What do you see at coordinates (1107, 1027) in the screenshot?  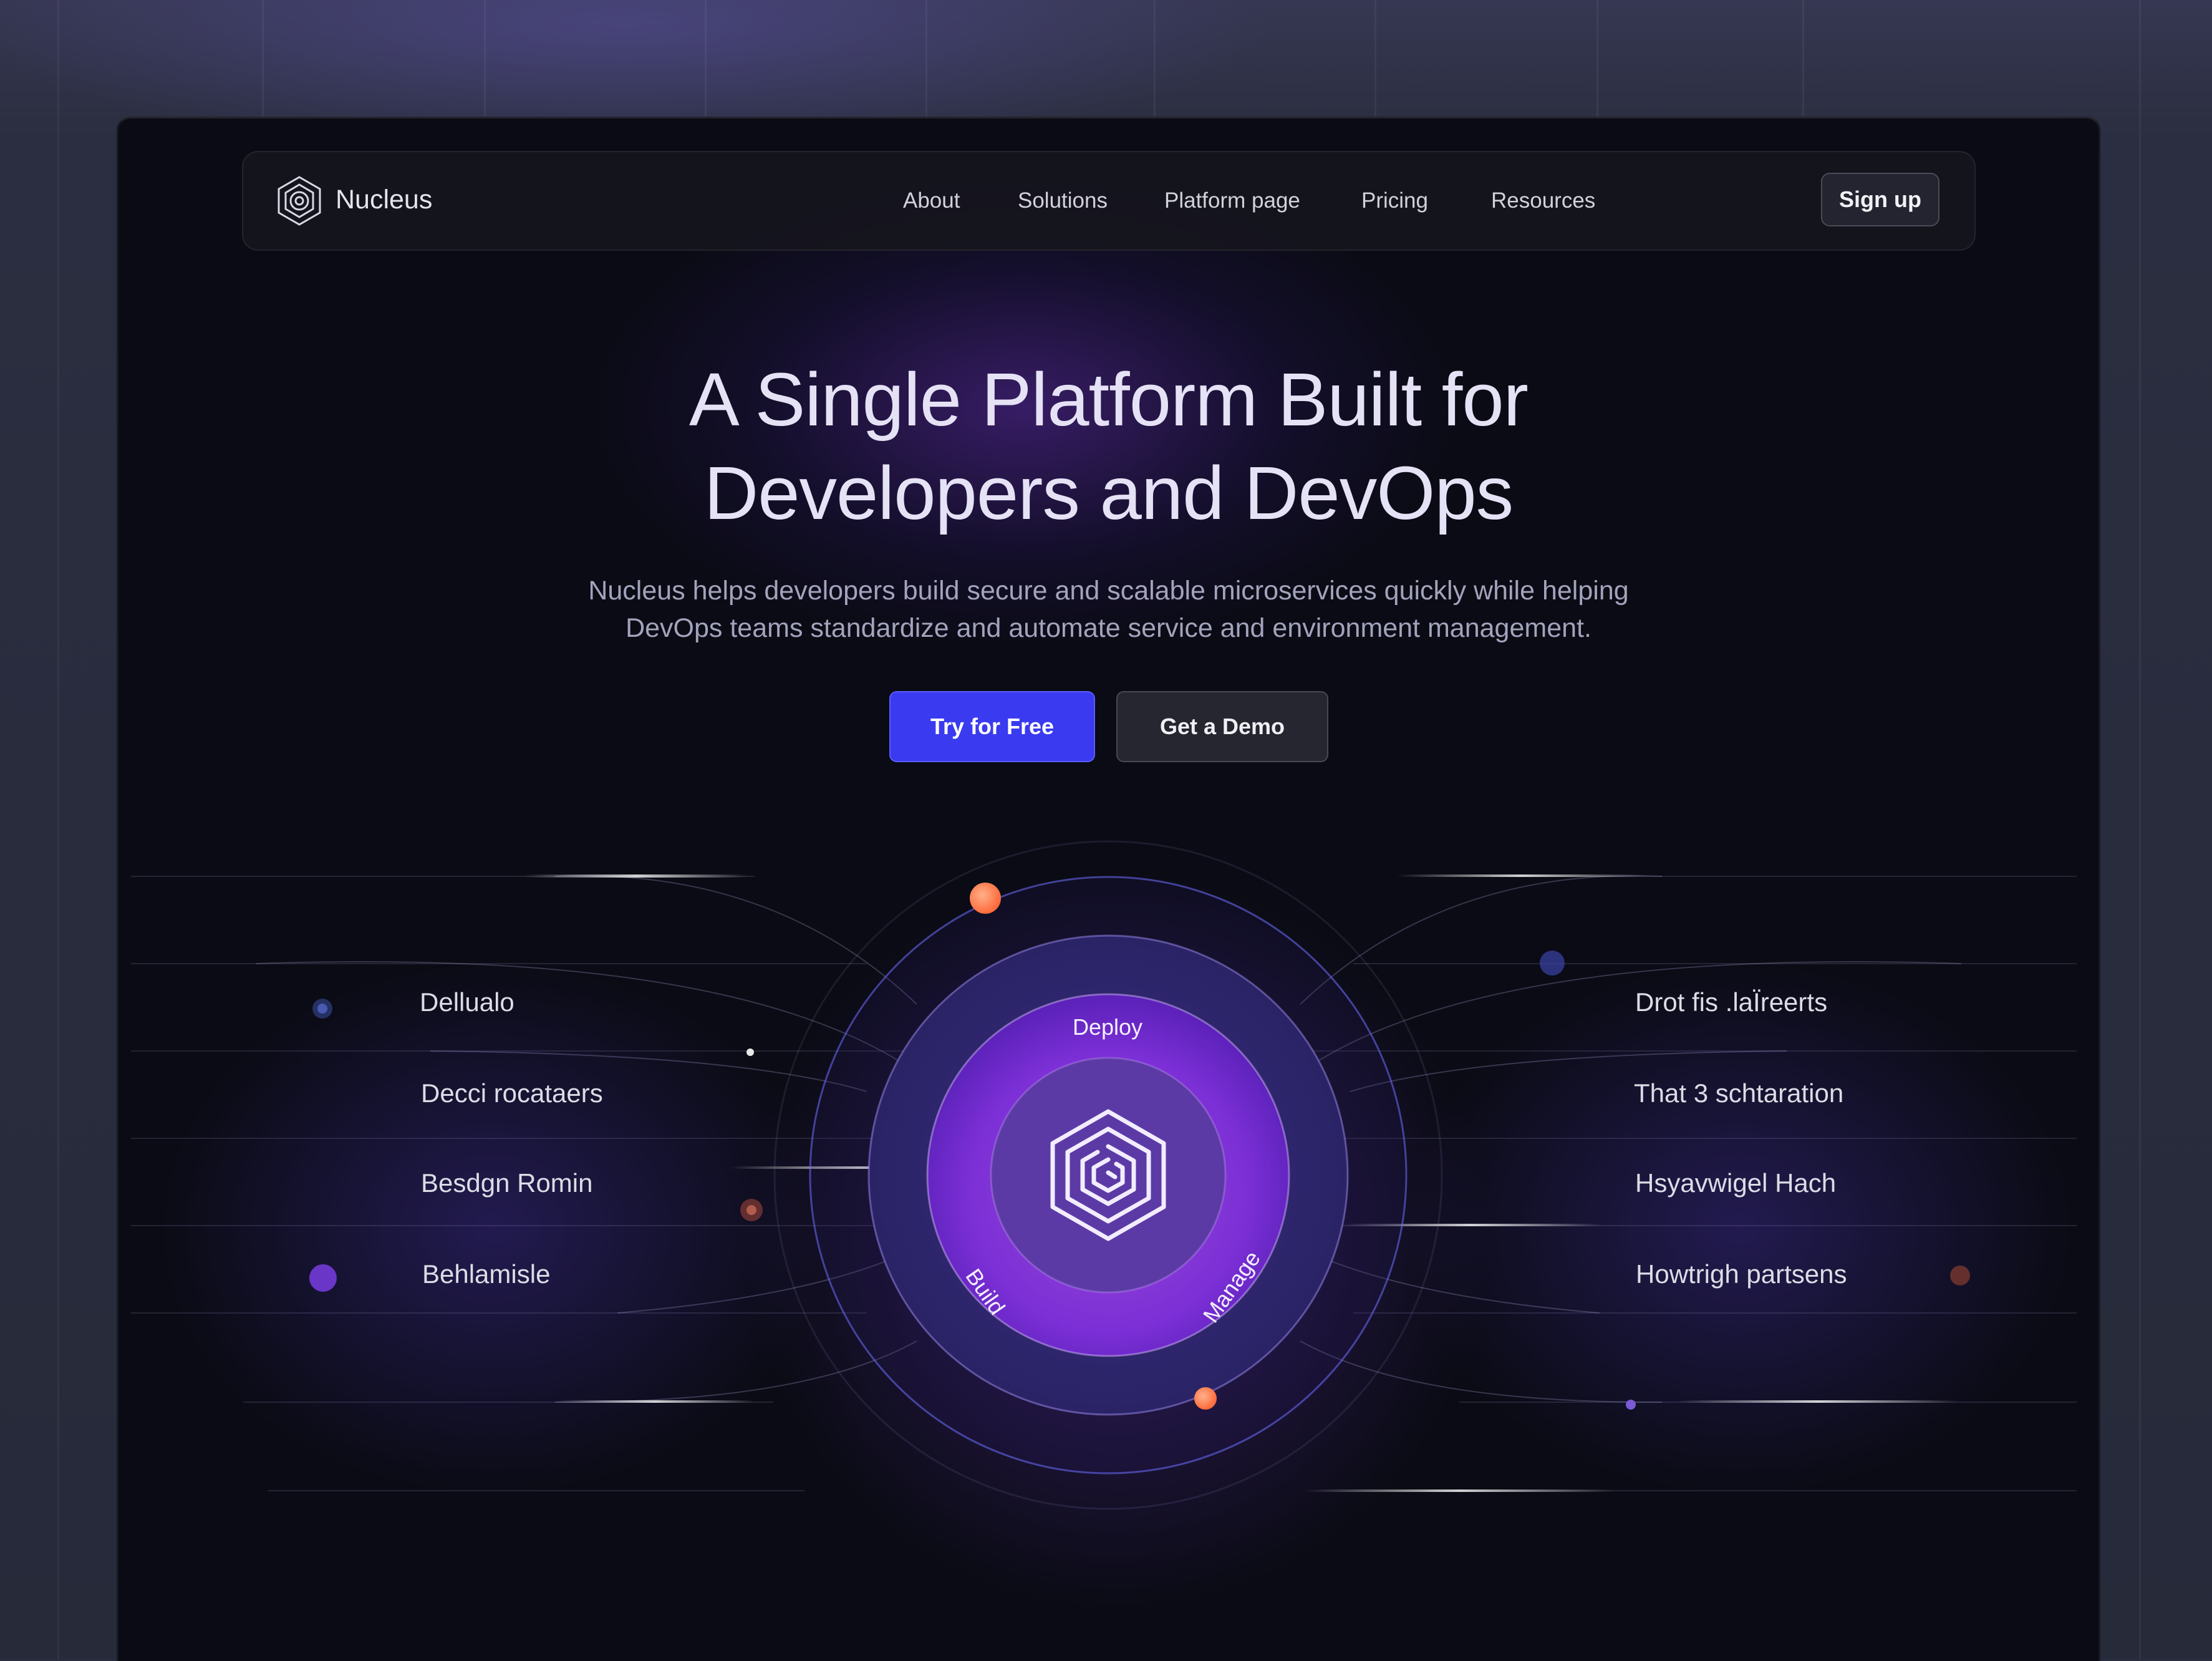 I see `ring-label-deploy: Deploy` at bounding box center [1107, 1027].